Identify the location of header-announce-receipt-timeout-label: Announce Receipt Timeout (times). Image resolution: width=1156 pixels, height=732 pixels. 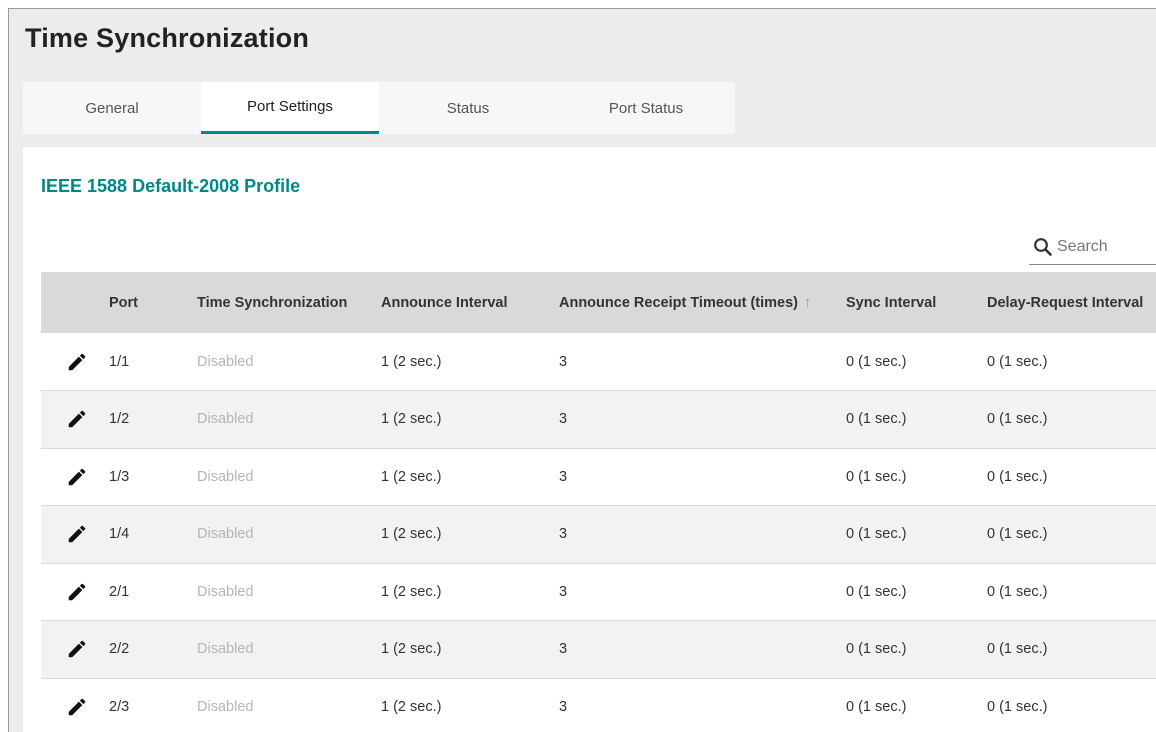
(679, 302).